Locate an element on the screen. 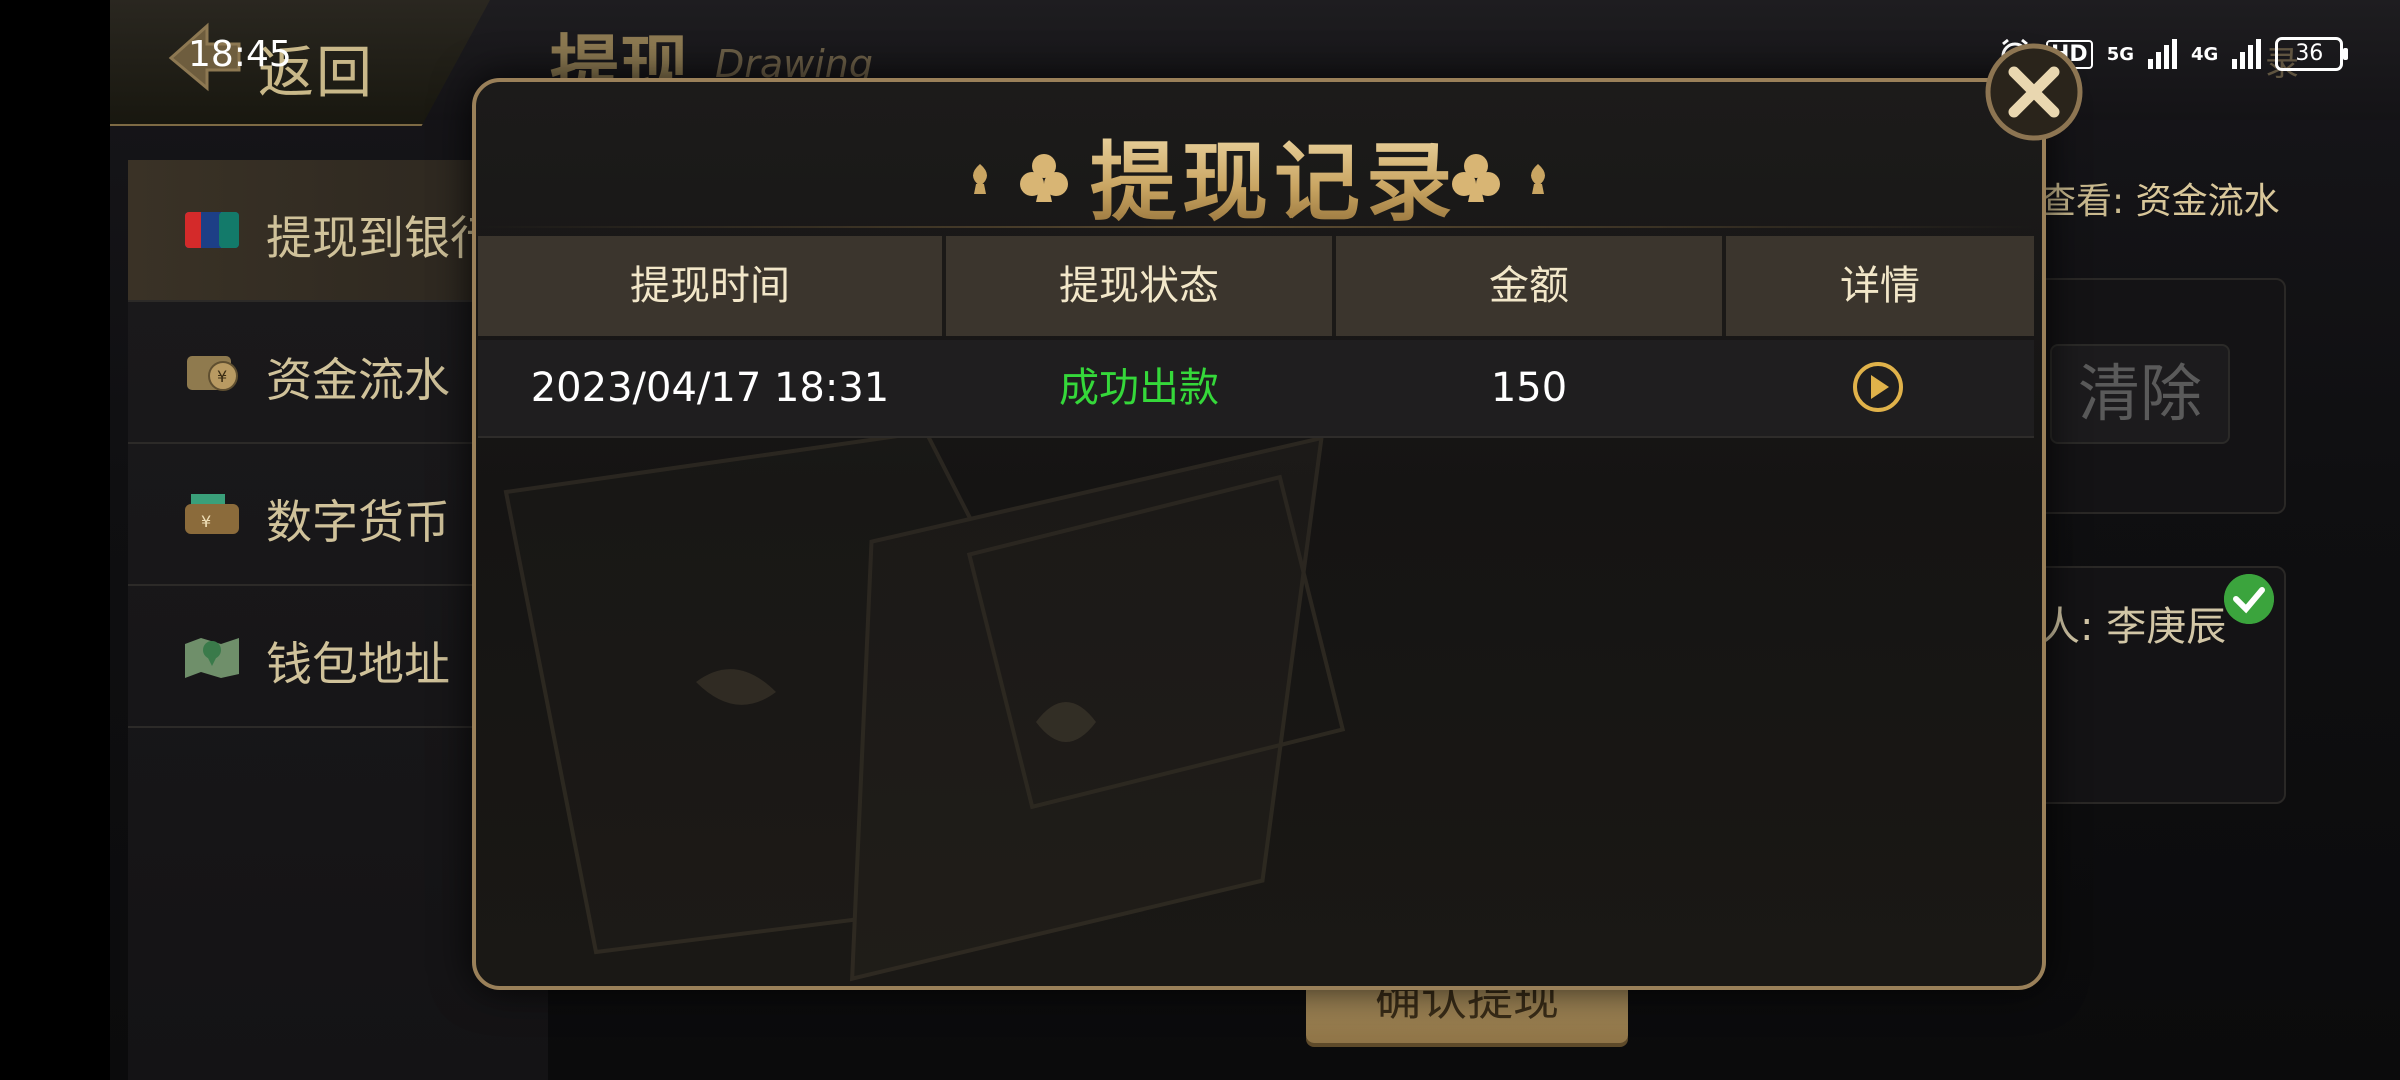  signal-5g-label: 5G is located at coordinates (2120, 54).